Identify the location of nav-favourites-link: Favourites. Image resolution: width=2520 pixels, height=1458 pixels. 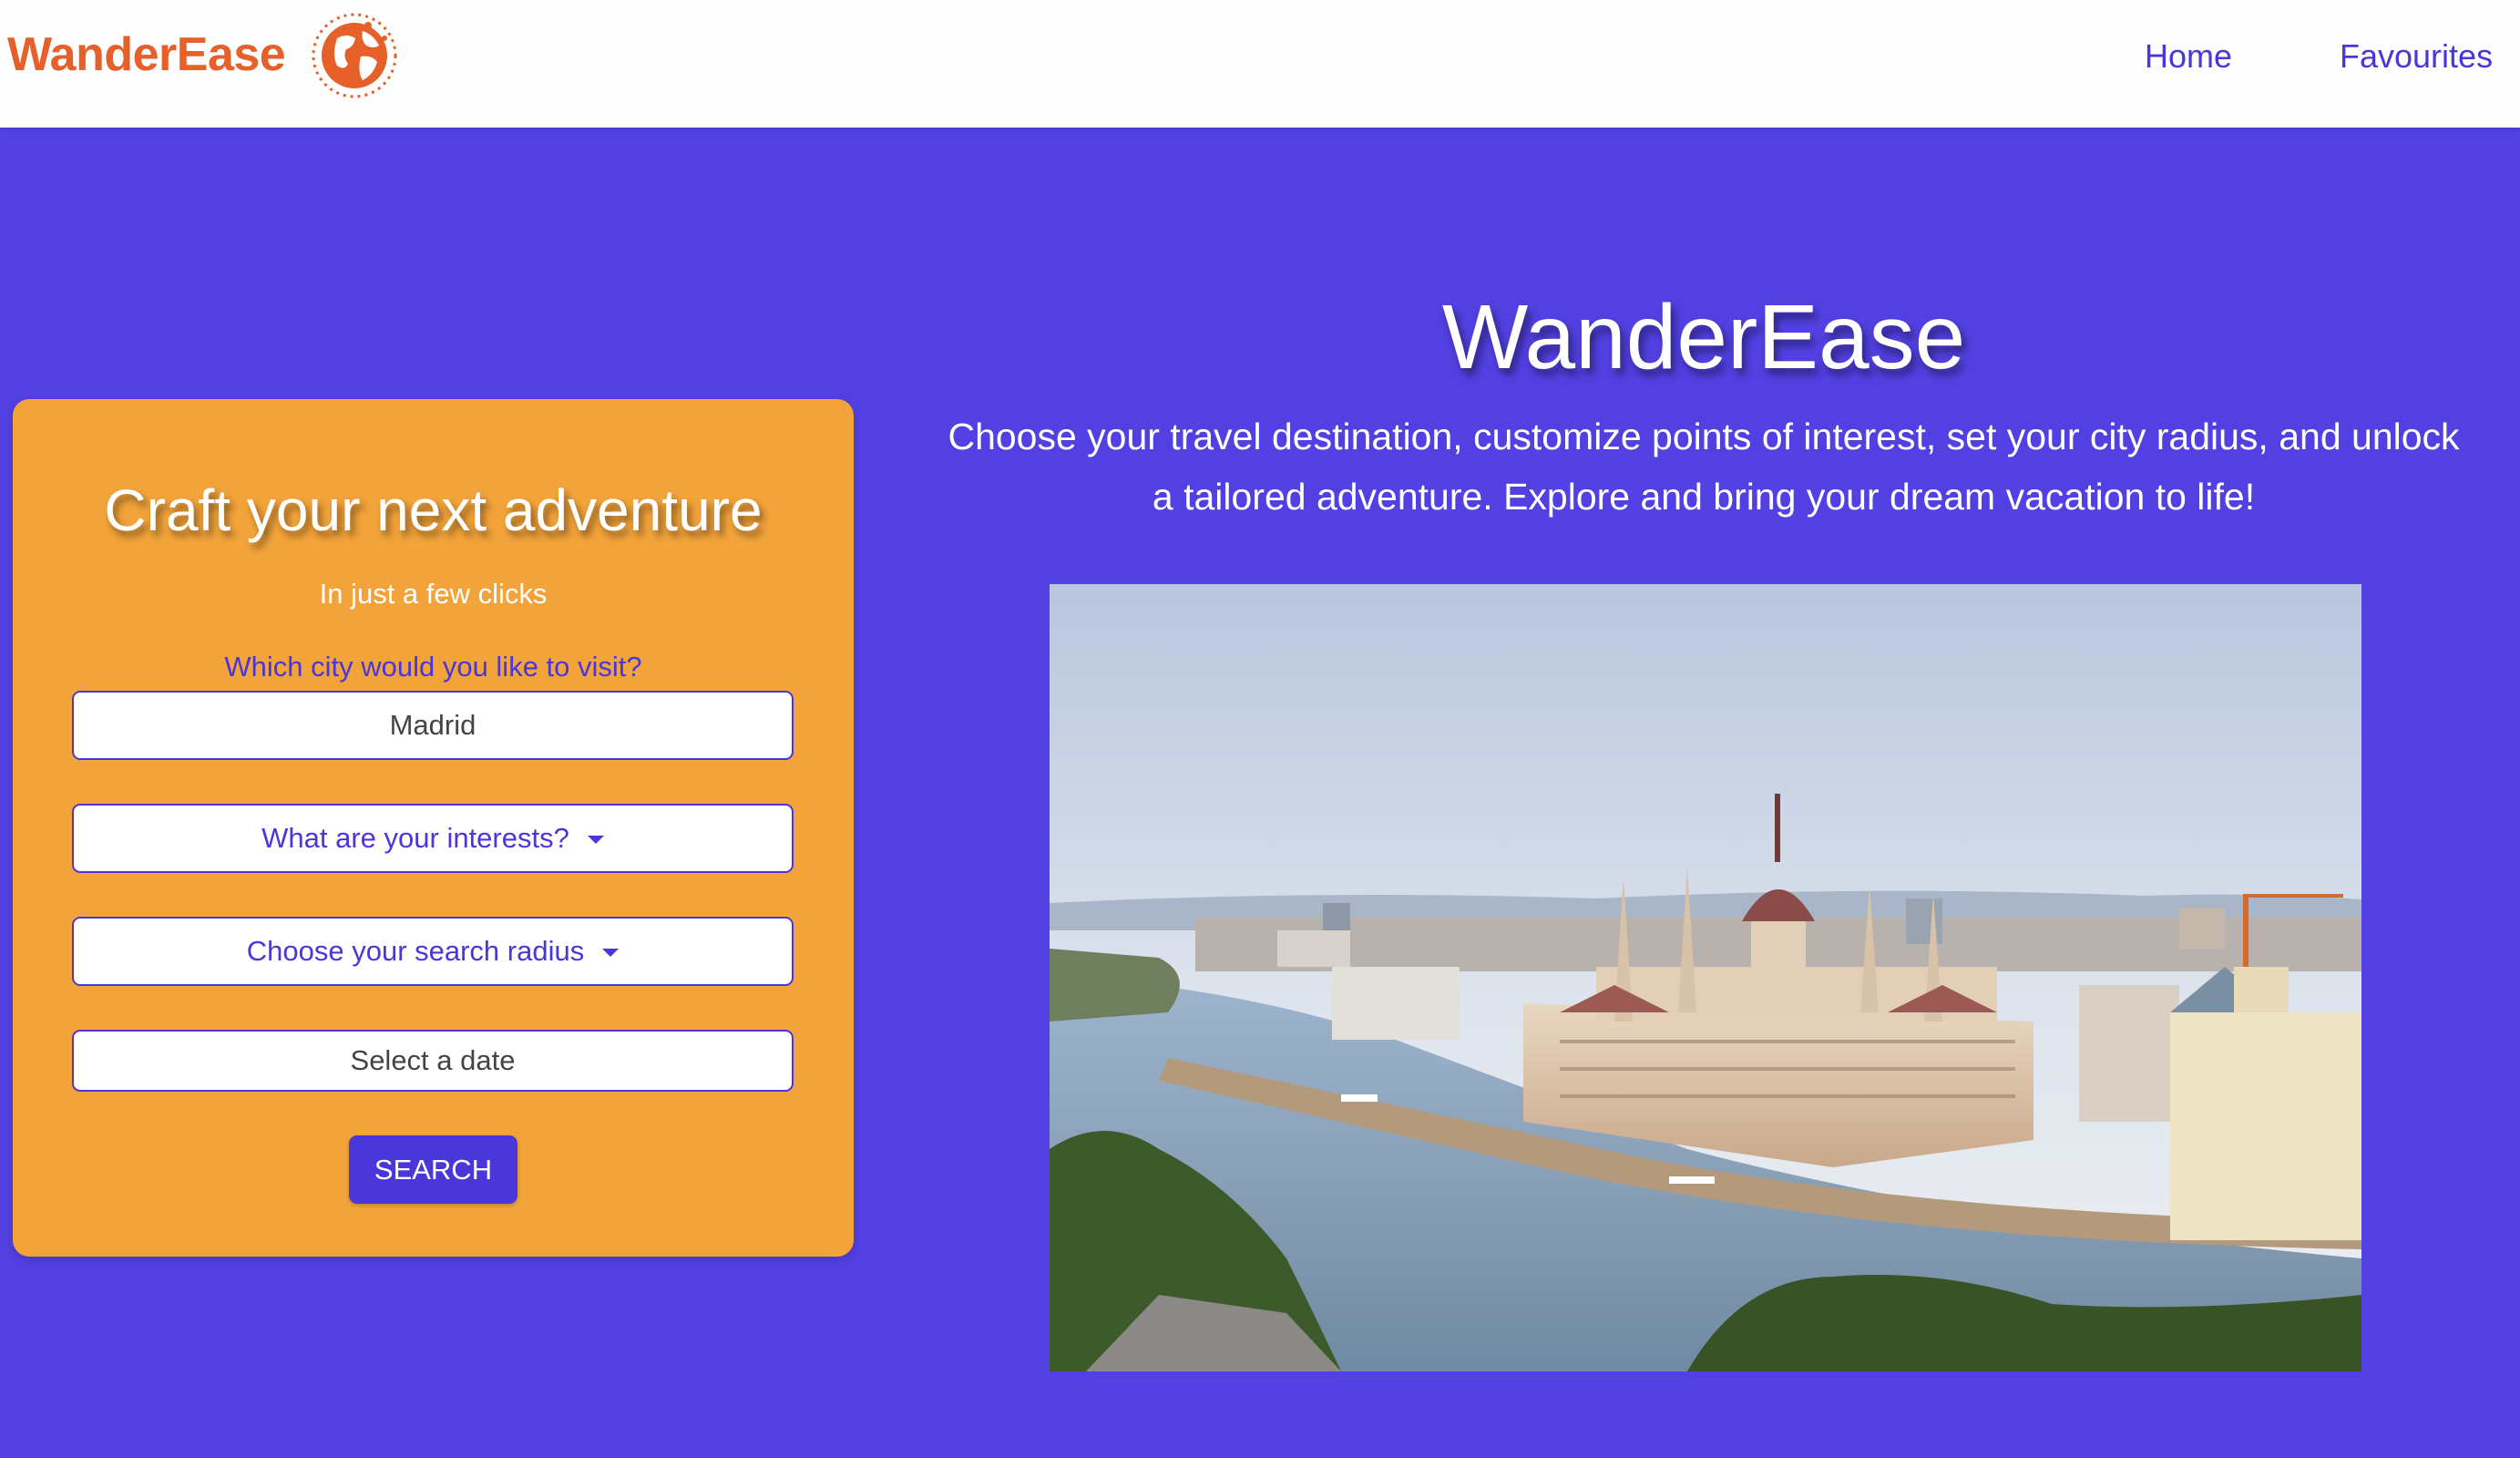
(2416, 56).